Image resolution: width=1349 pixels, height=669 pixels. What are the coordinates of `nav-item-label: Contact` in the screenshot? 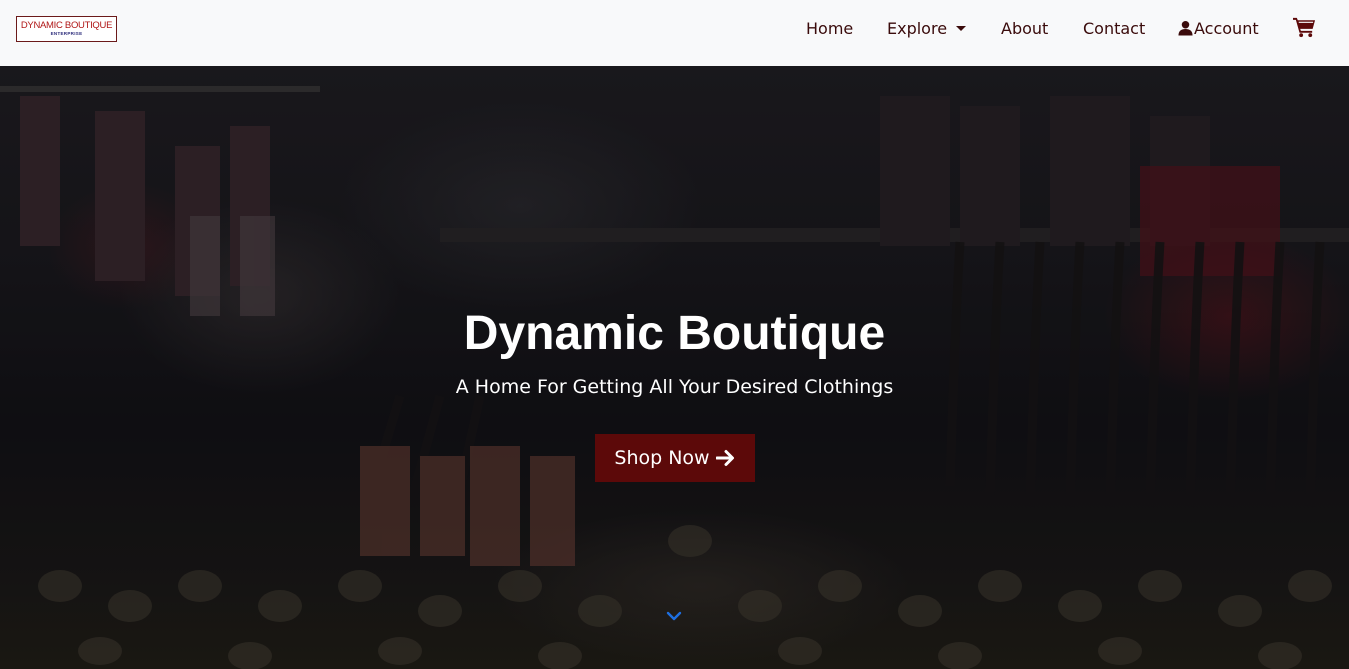 It's located at (1114, 28).